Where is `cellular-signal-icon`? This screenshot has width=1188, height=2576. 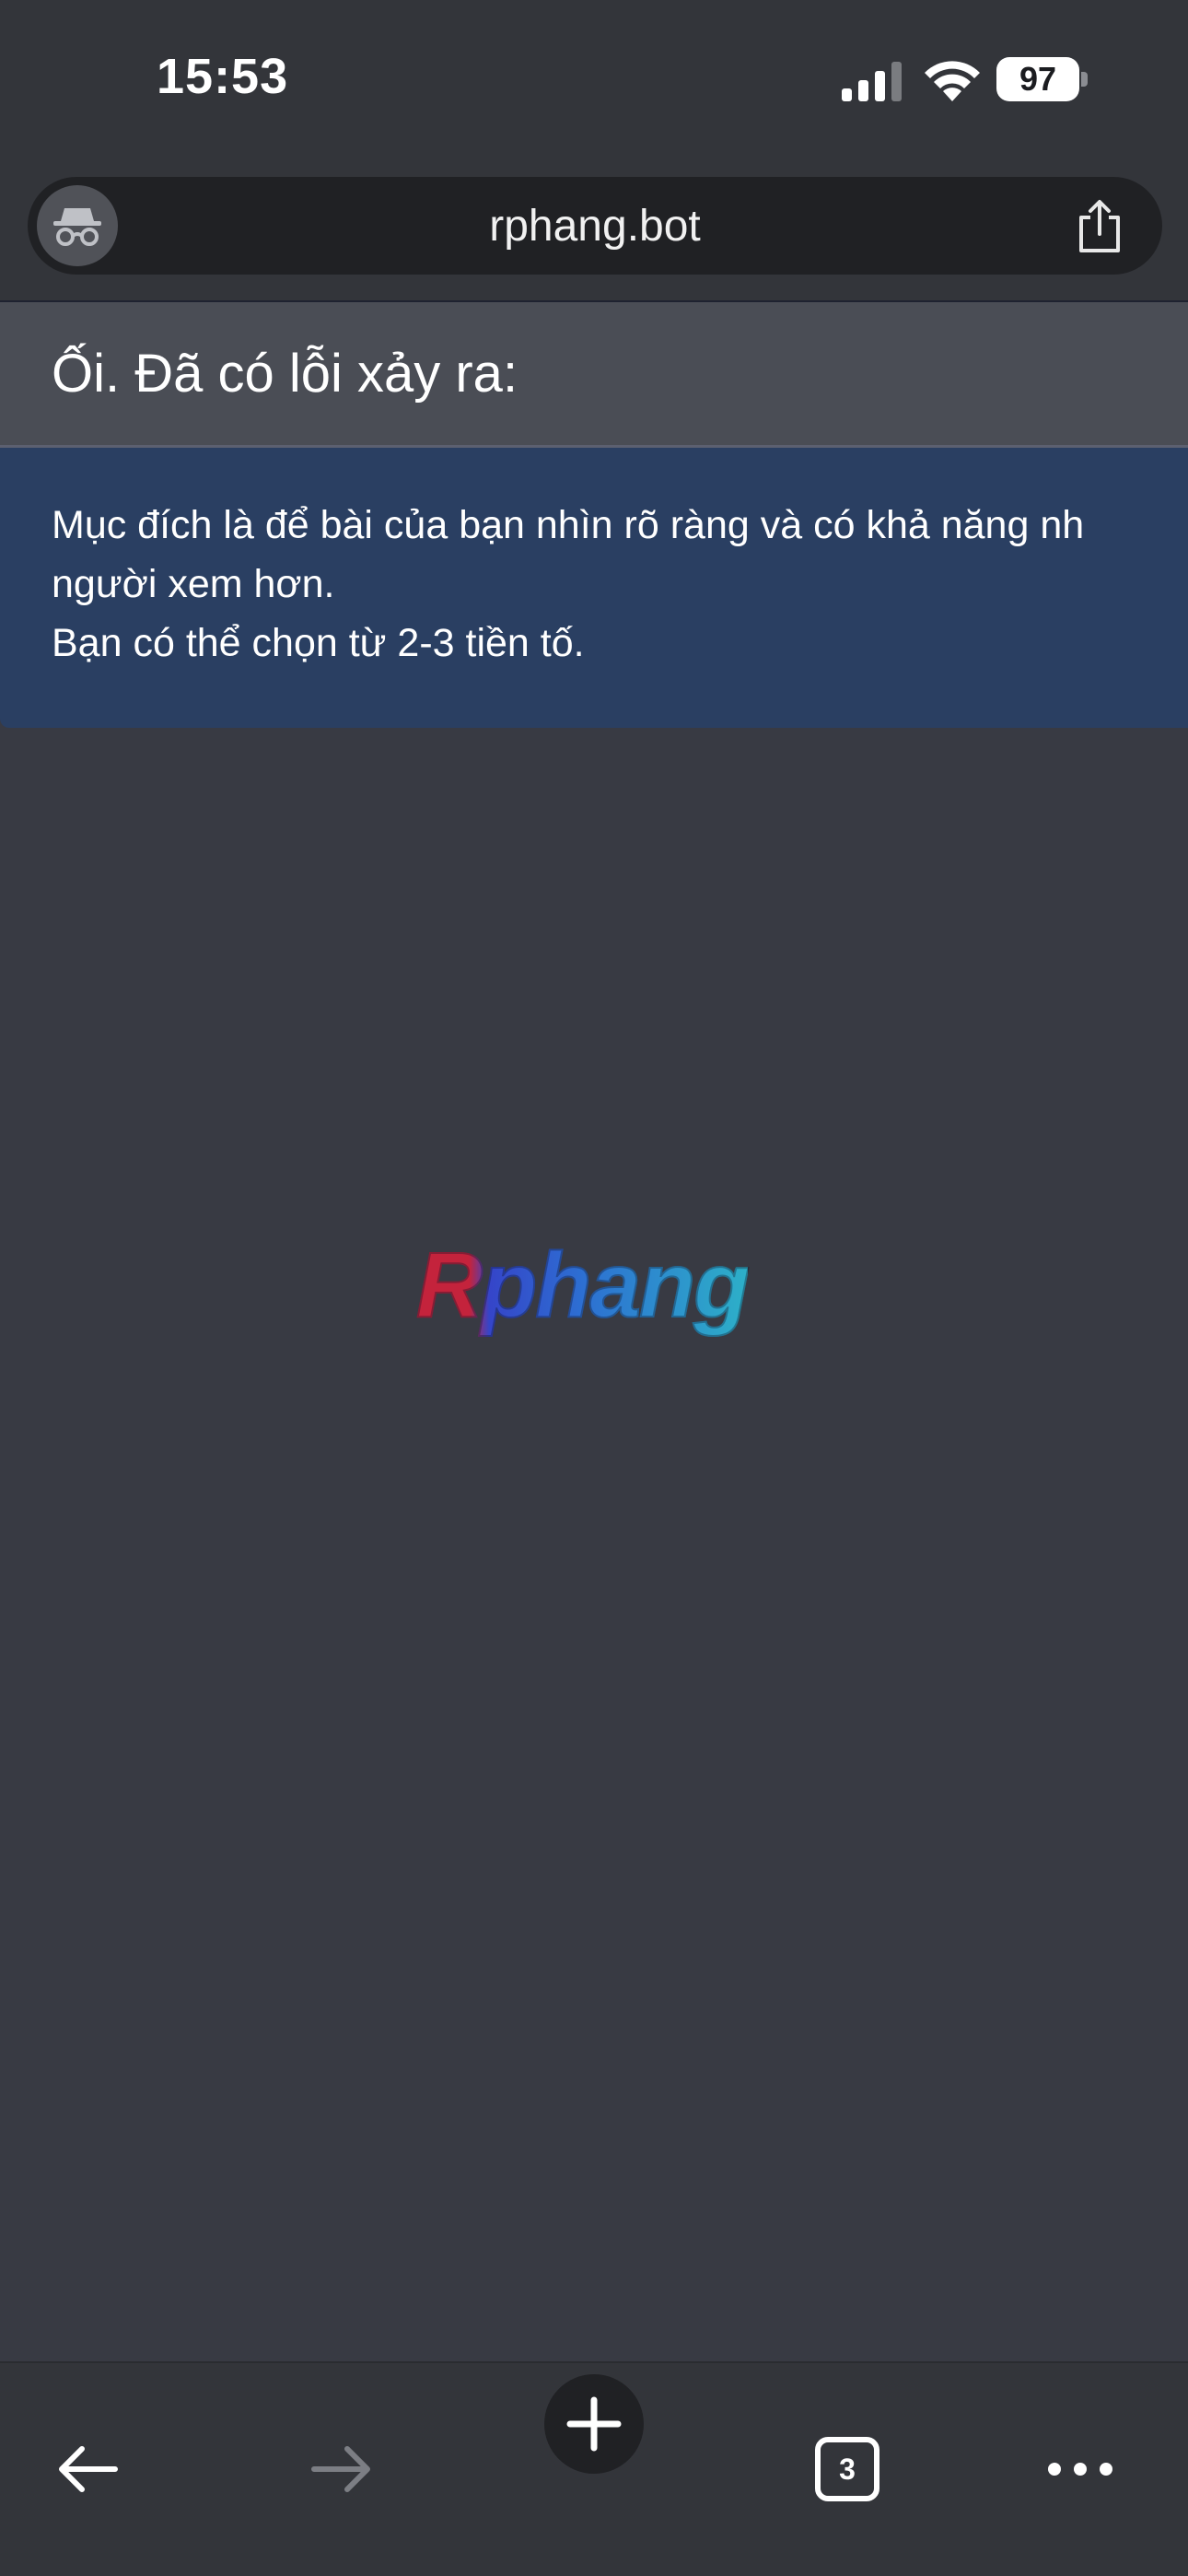
cellular-signal-icon is located at coordinates (872, 81).